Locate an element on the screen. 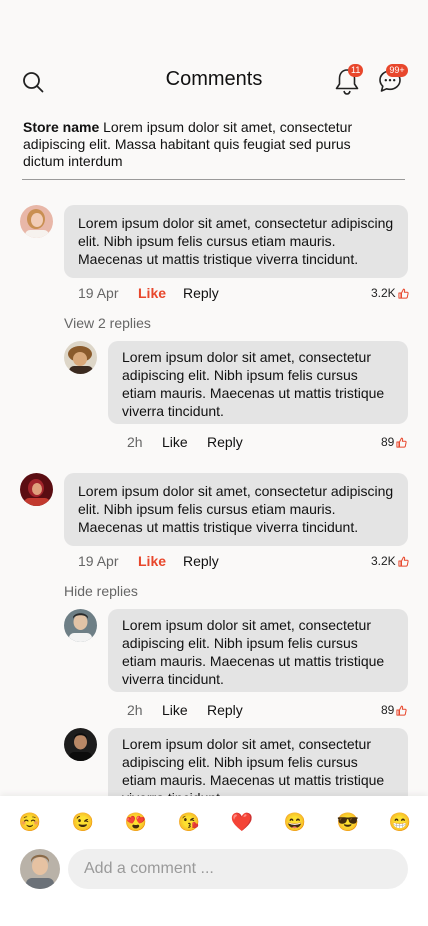  comment-composer: ☺️ 😉 😍 😘 ❤️ 😄 😎 😁 is located at coordinates (214, 861).